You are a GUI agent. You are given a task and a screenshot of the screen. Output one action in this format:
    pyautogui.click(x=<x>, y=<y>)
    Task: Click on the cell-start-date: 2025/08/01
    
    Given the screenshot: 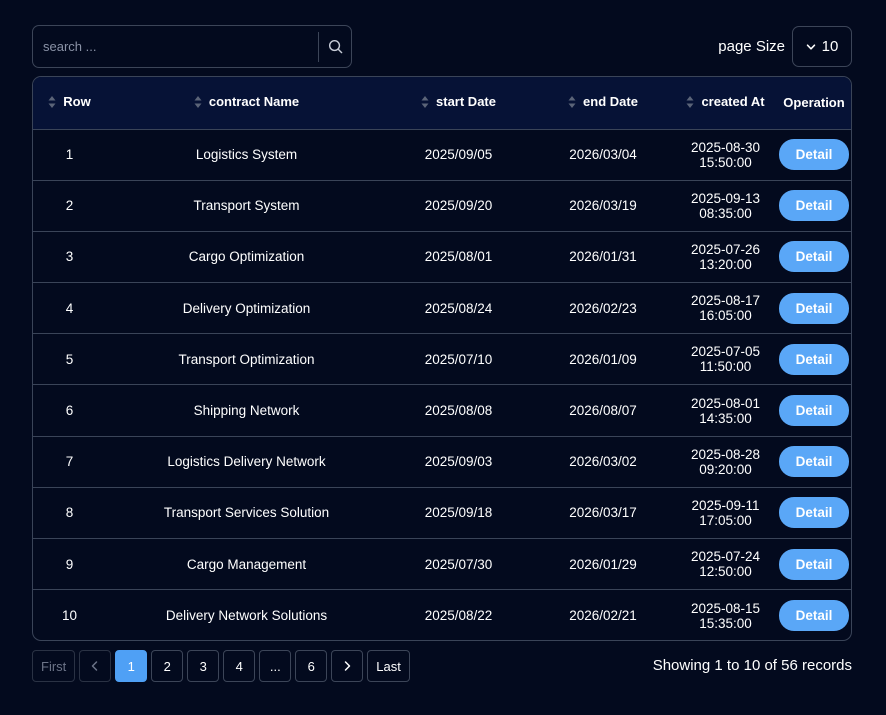 What is the action you would take?
    pyautogui.click(x=458, y=257)
    